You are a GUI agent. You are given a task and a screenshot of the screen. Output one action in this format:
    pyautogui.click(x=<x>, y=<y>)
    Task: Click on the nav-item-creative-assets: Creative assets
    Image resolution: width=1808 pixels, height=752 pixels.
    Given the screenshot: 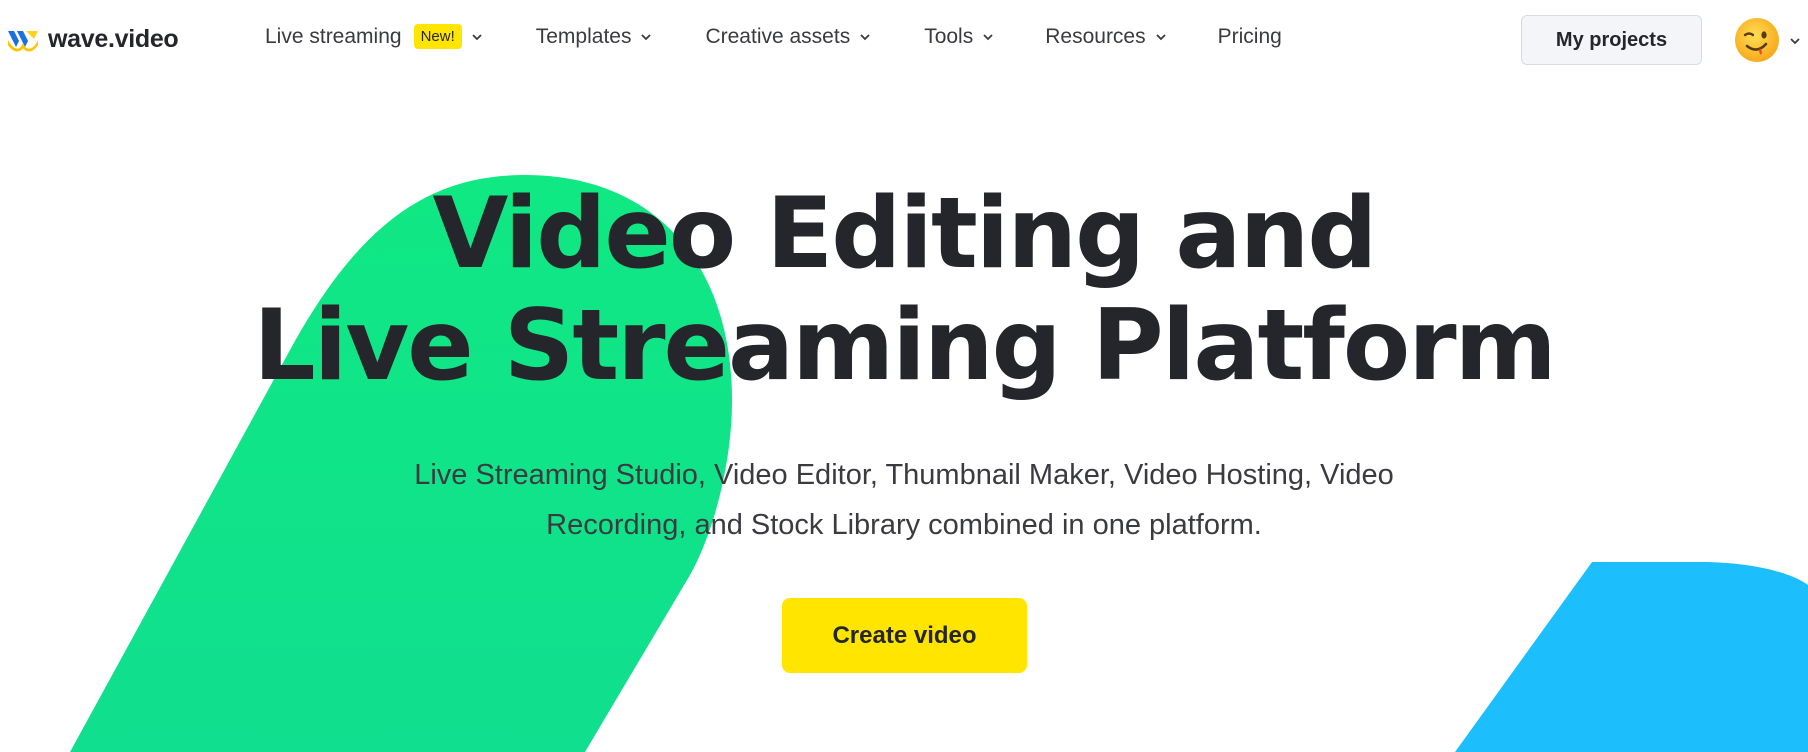 What is the action you would take?
    pyautogui.click(x=788, y=37)
    